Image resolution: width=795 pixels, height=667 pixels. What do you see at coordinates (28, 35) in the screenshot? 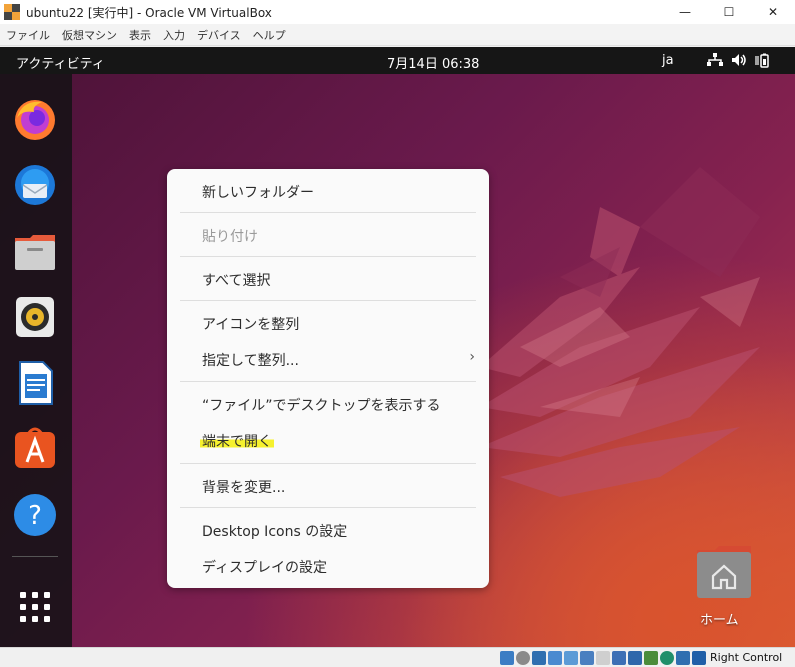
I see `menu-file: ファイル` at bounding box center [28, 35].